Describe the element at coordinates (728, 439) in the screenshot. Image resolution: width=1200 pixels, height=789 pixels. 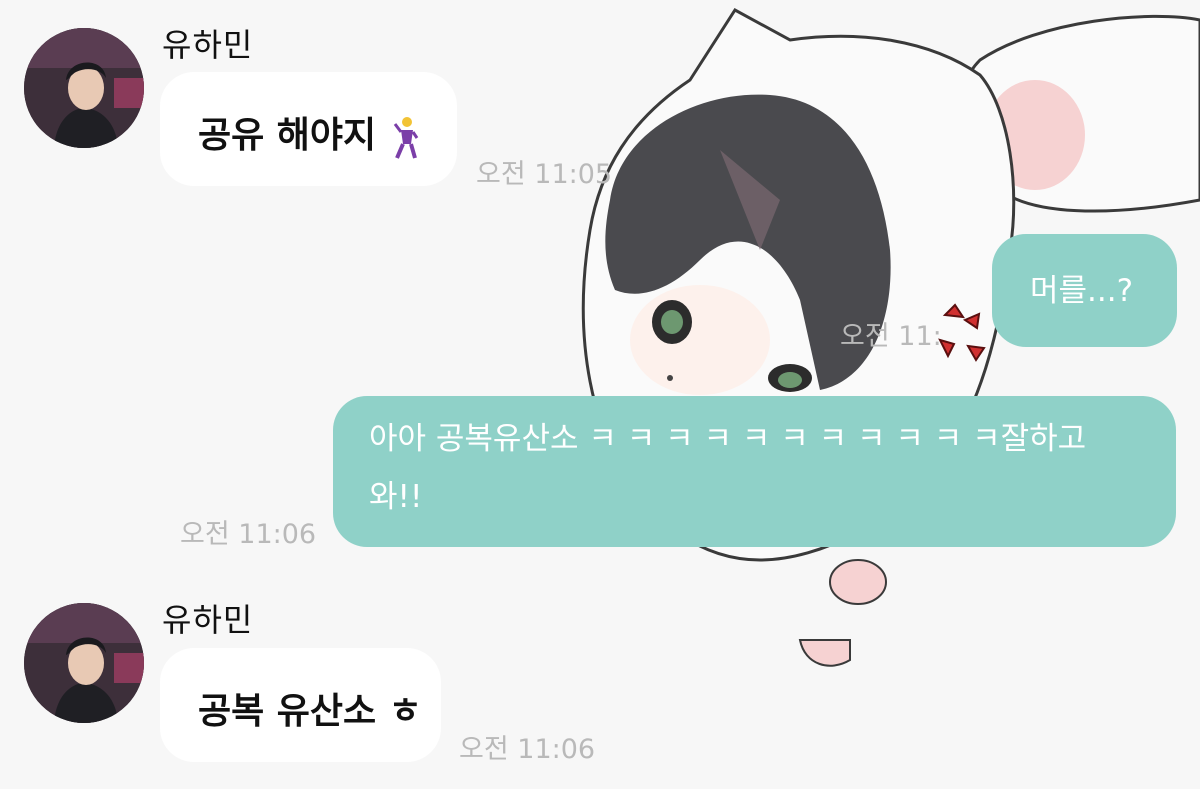
I see `message-text-line: 아아 공복유산소 ㅋ ㅋ ㅋ ㅋ ㅋ ㅋ ㅋ ㅋ ㅋ ㅋ ㅋ잘하고` at that location.